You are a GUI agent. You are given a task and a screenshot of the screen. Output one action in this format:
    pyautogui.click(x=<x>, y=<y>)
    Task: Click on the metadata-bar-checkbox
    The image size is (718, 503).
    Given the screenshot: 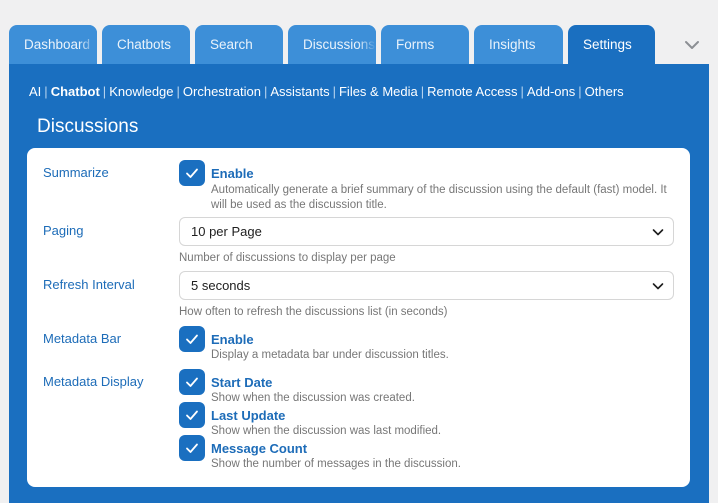 What is the action you would take?
    pyautogui.click(x=192, y=339)
    